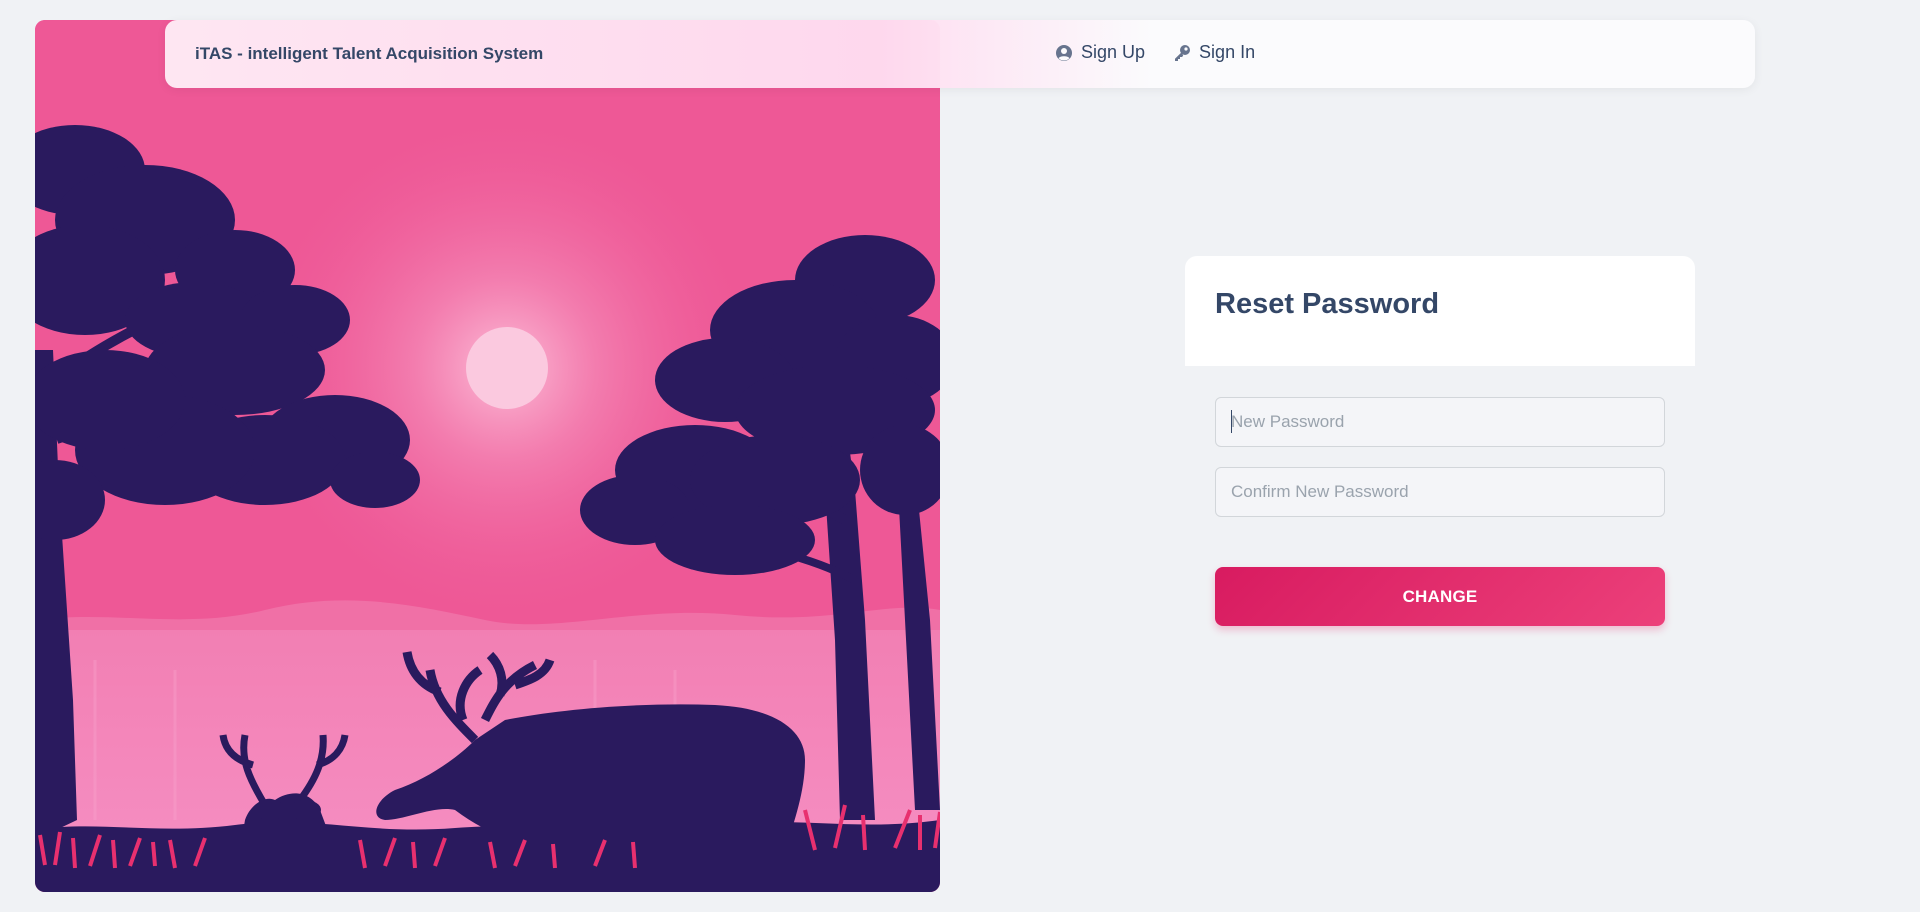 The height and width of the screenshot is (912, 1920). I want to click on confirm-password-input, so click(1440, 492).